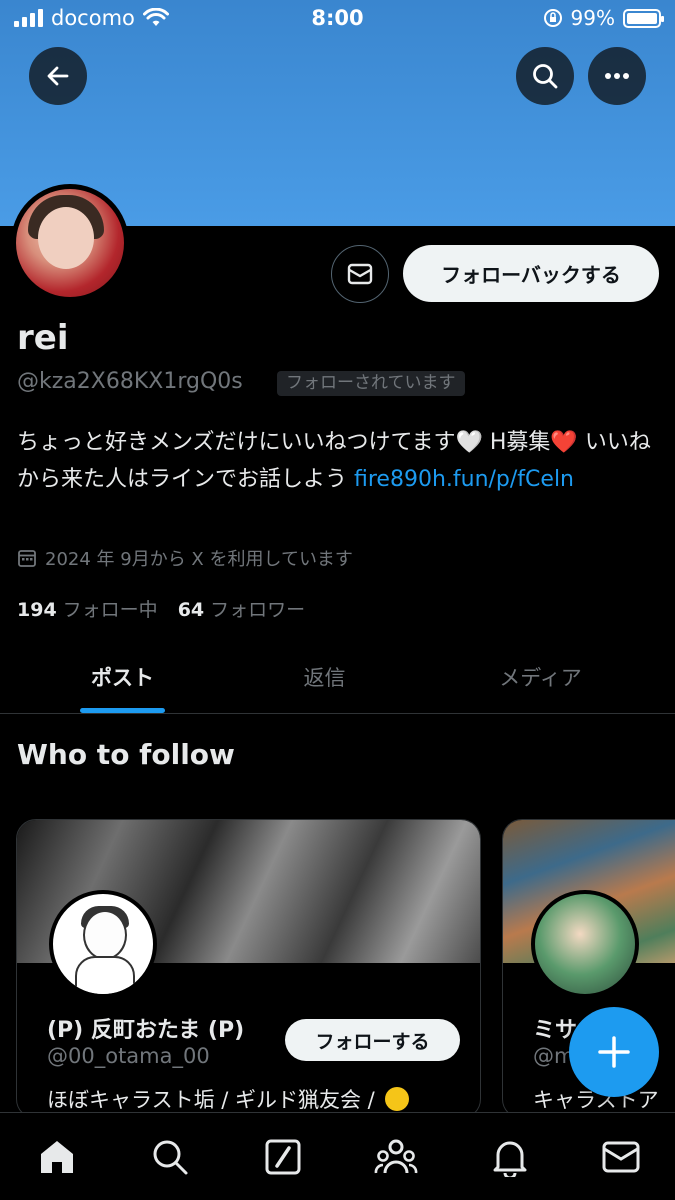 The width and height of the screenshot is (675, 1200). What do you see at coordinates (161, 608) in the screenshot?
I see `follow-stats: 194 フォロー中 64 フォロワー` at bounding box center [161, 608].